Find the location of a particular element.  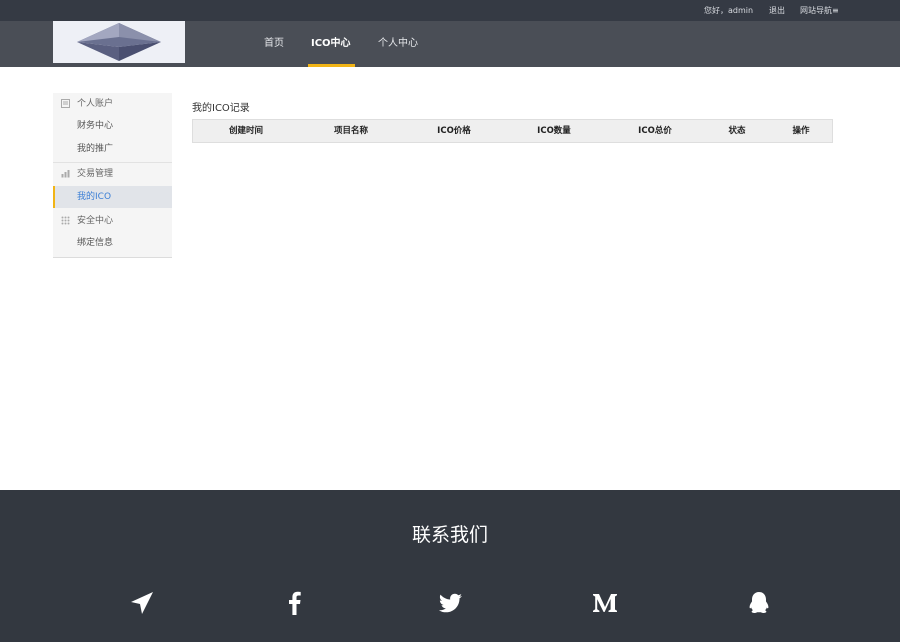

facebook-link is located at coordinates (295, 603).